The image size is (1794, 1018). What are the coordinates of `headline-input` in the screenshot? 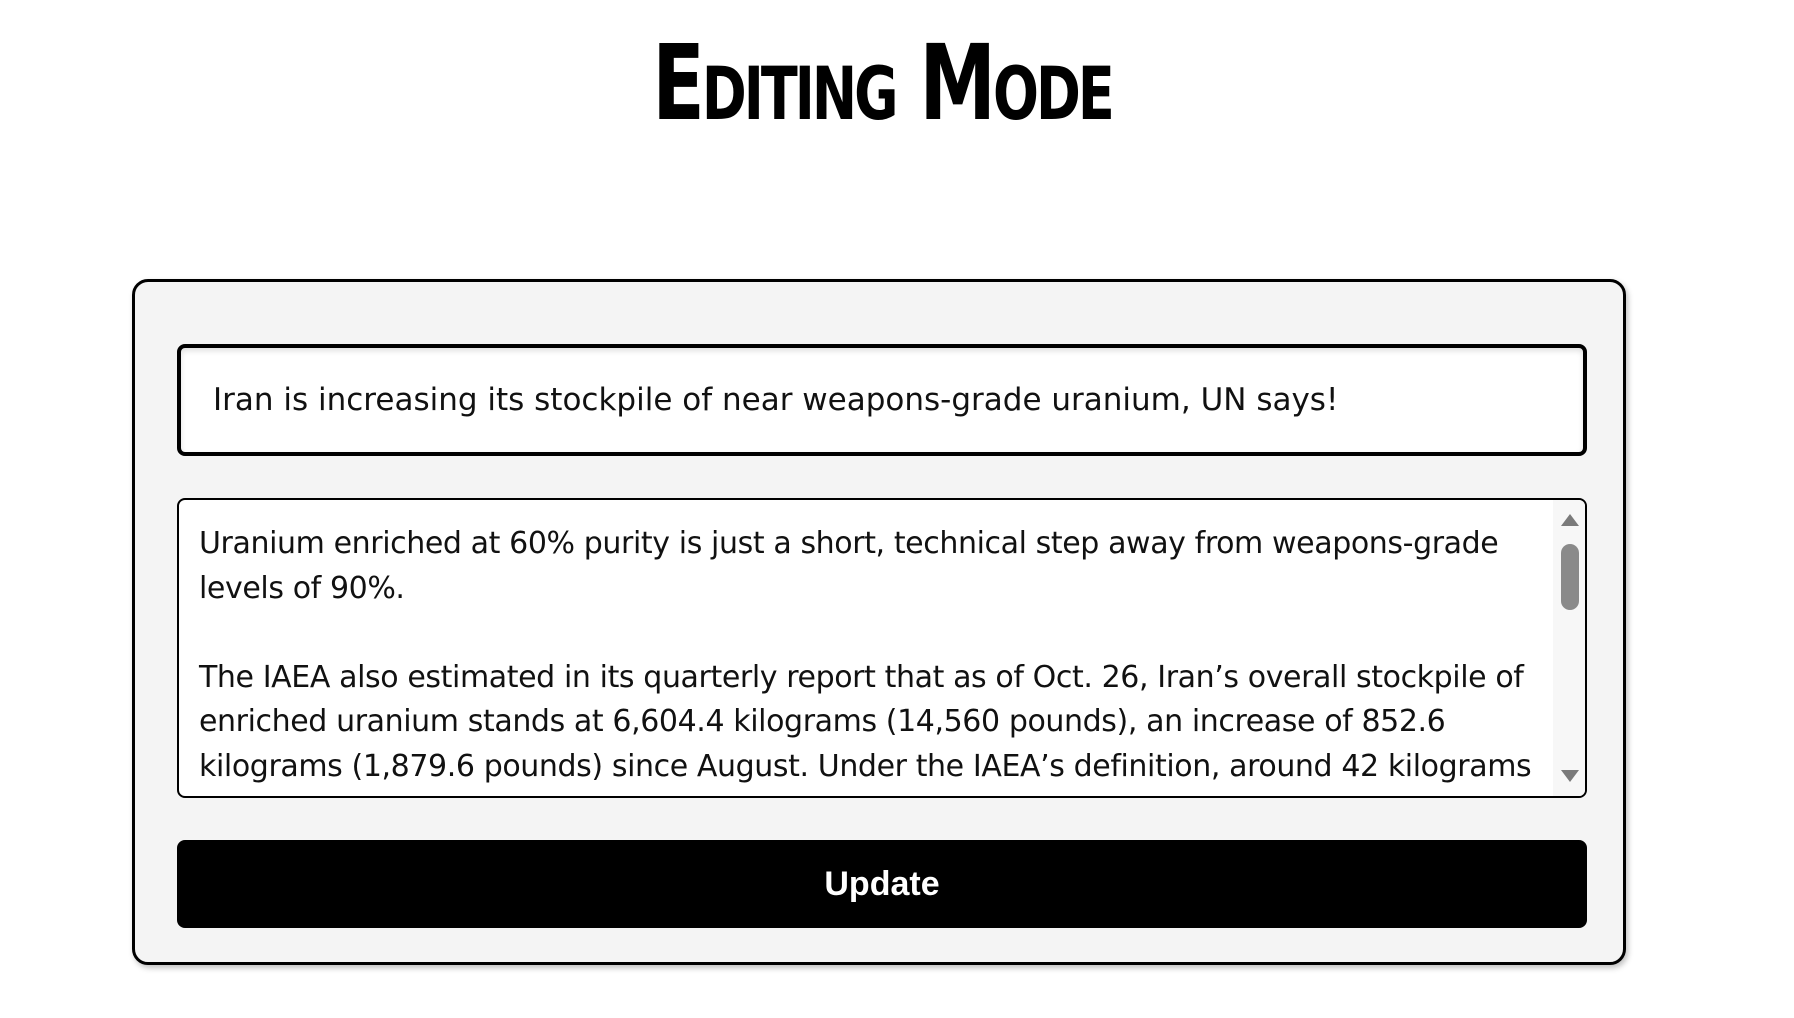 It's located at (882, 400).